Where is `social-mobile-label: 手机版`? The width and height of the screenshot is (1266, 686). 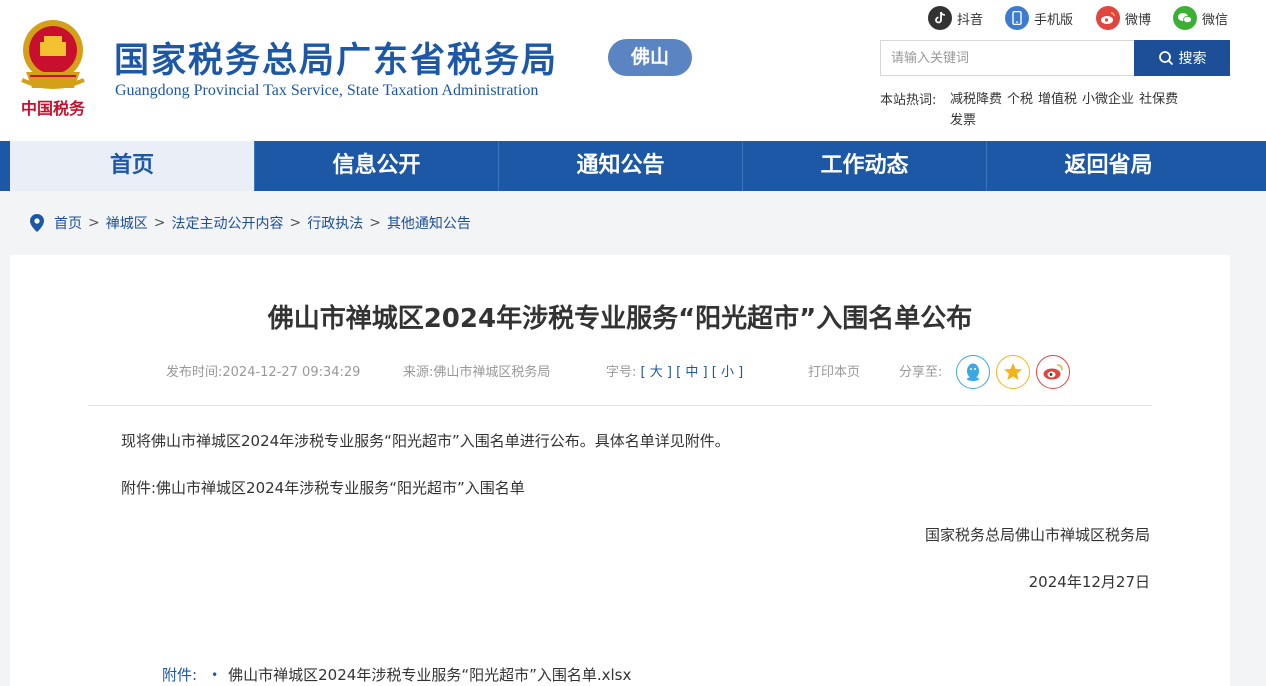 social-mobile-label: 手机版 is located at coordinates (1054, 20).